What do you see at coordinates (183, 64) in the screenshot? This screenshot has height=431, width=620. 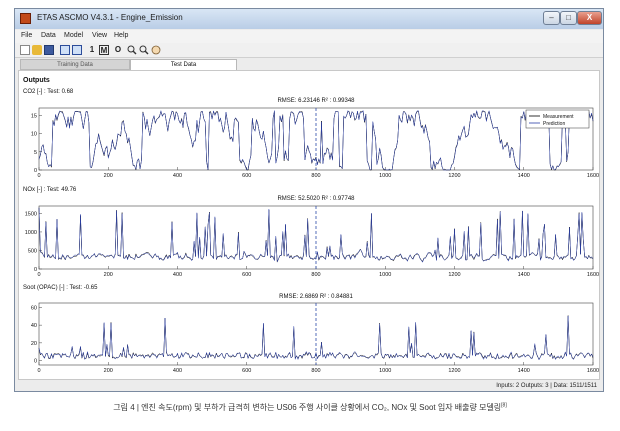 I see `tab-test-data: Test Data` at bounding box center [183, 64].